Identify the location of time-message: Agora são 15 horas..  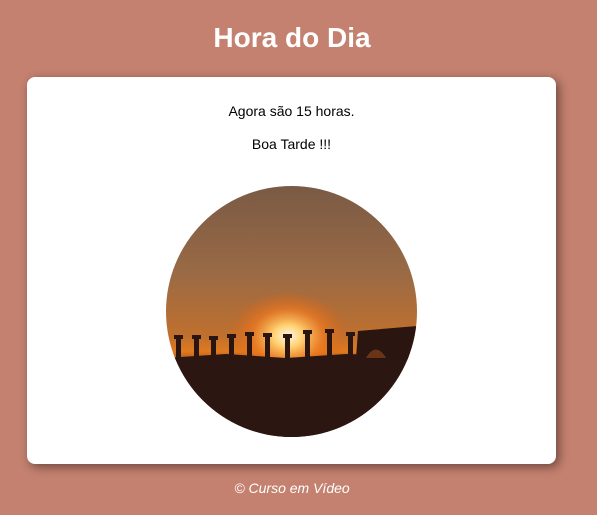
(291, 111).